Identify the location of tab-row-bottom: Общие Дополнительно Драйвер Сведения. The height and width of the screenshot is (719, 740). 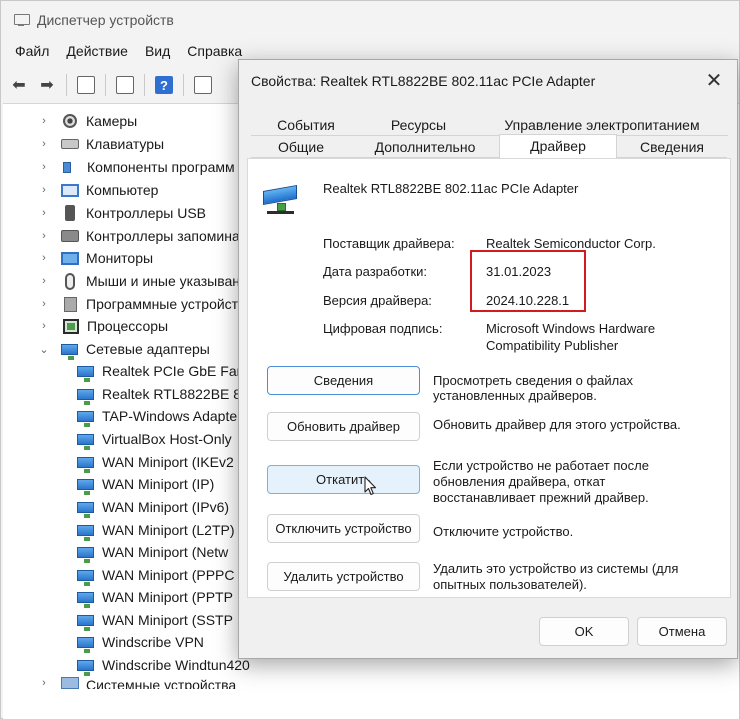
(489, 146).